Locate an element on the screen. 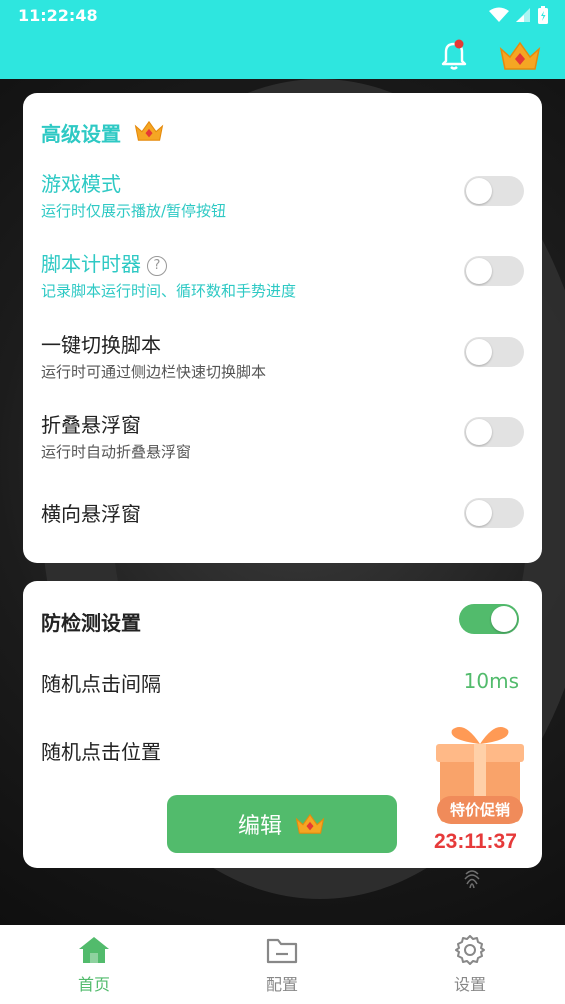 The image size is (565, 1004). battery-icon is located at coordinates (543, 15).